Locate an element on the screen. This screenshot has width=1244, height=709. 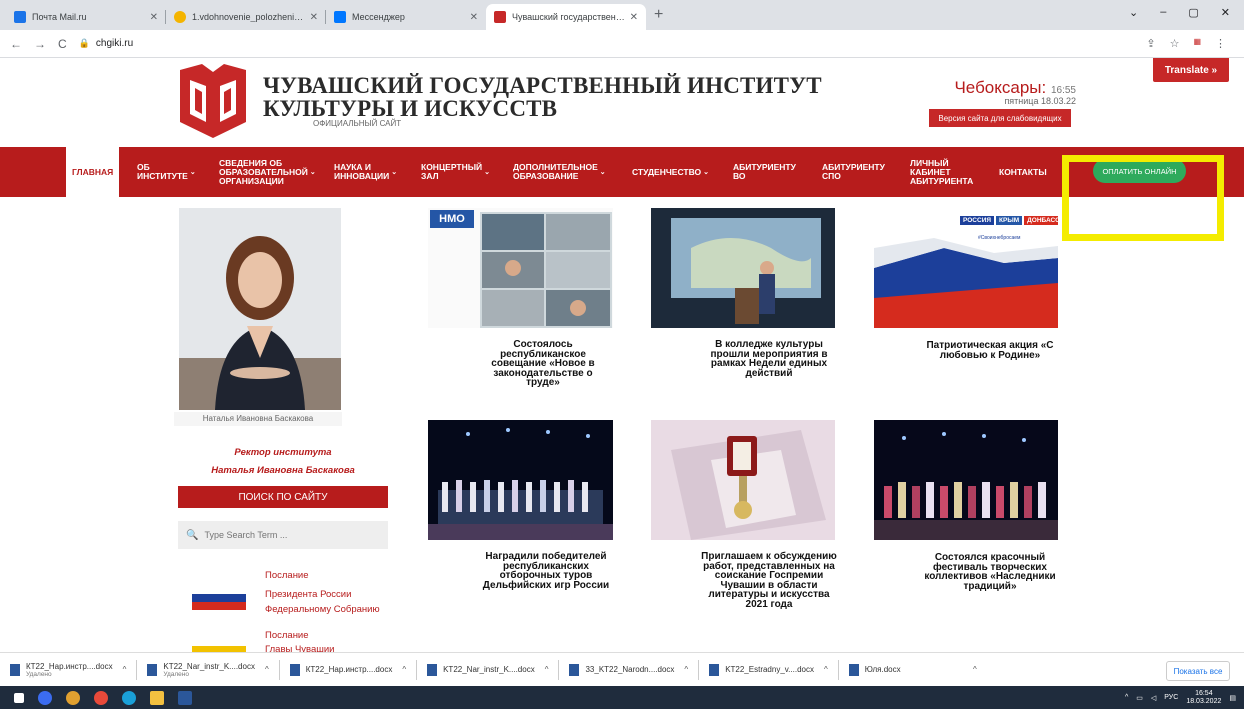
president-message-link-1: Послание is located at coordinates (287, 575).